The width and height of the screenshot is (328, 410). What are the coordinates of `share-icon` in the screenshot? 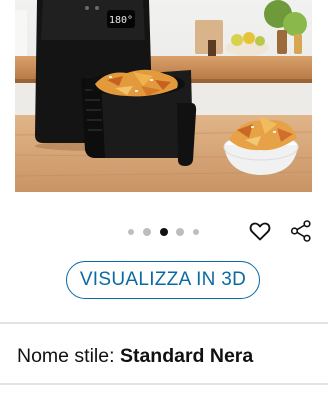 It's located at (300, 231).